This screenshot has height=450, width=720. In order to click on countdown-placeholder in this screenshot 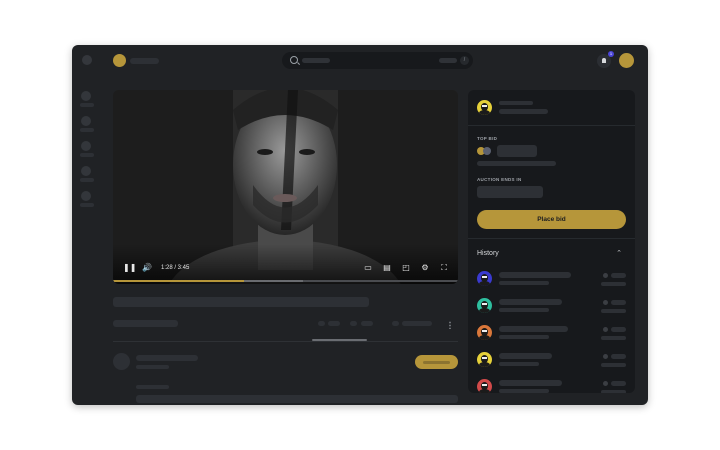, I will do `click(510, 192)`.